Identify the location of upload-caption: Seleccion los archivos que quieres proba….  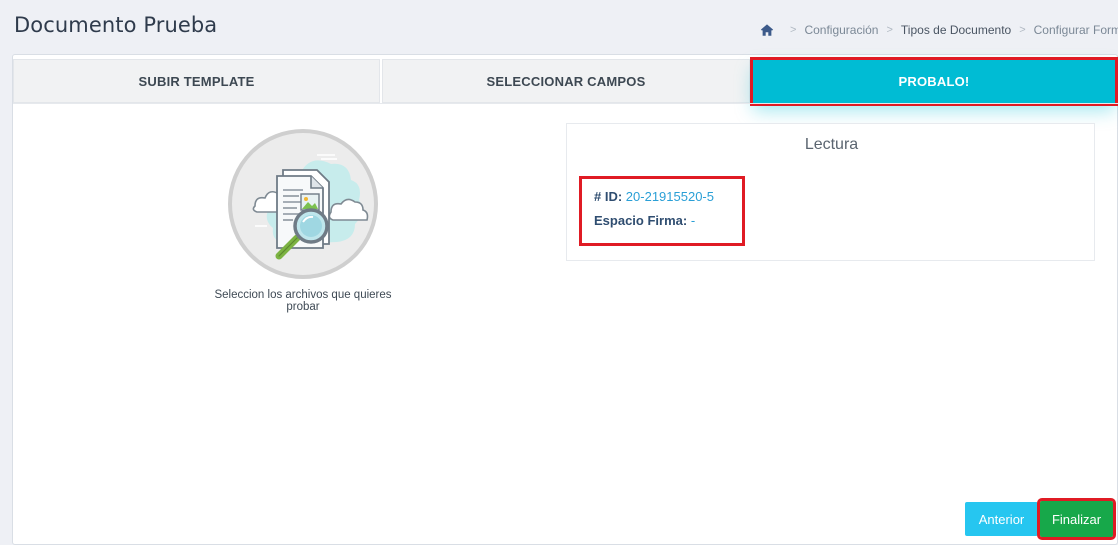
(303, 301).